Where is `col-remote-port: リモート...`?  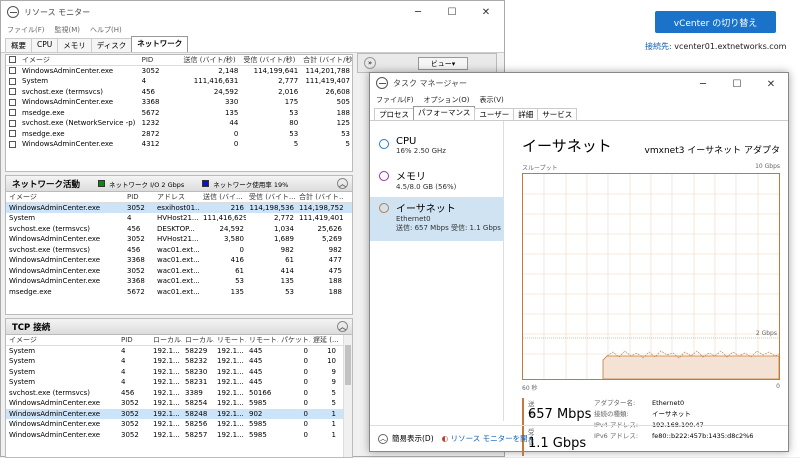
col-remote-port: リモート... is located at coordinates (262, 340).